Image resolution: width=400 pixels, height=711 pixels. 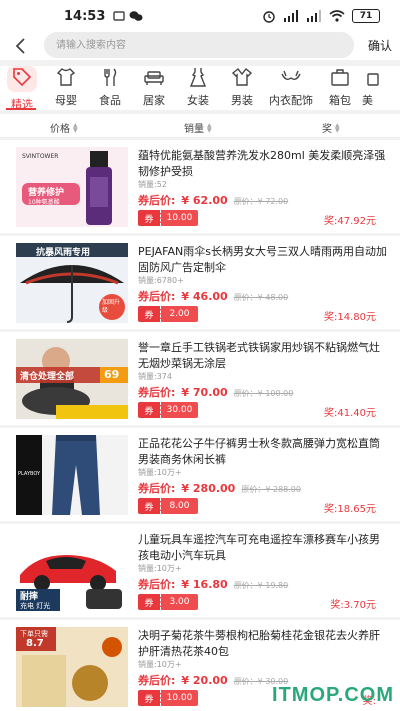 I want to click on product-price: ¥ 280.00, so click(x=208, y=488).